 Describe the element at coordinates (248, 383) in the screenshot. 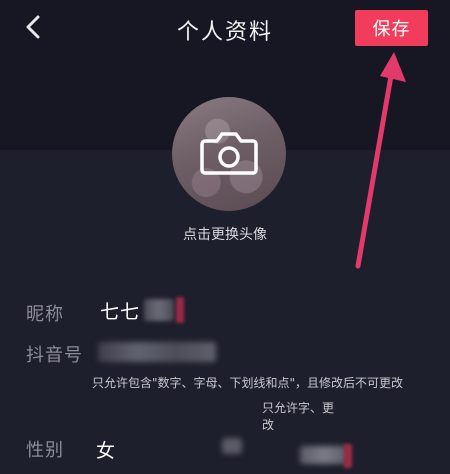

I see `douyin-id-rule: 只允许包含"数字、字母、下划线和点"，且修改后不可更改` at that location.